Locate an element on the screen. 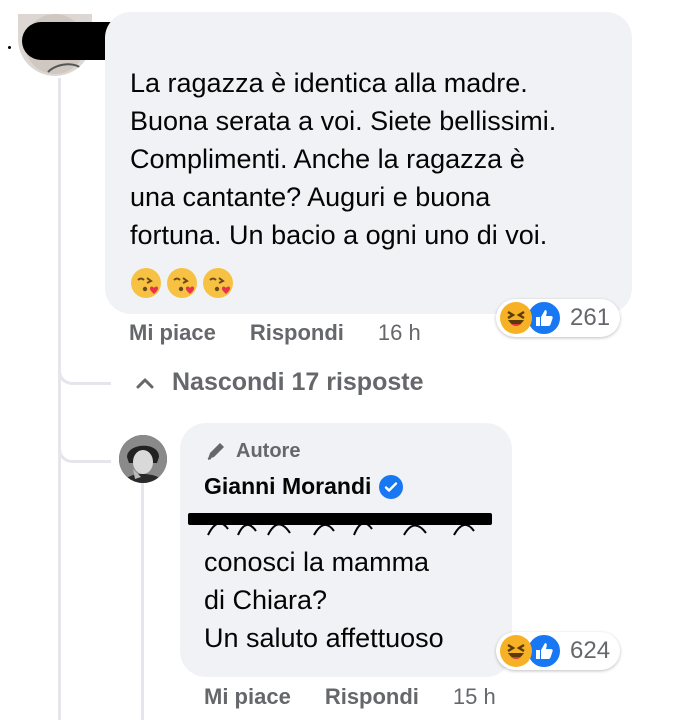 Image resolution: width=680 pixels, height=720 pixels. reply-author-avatar is located at coordinates (143, 459).